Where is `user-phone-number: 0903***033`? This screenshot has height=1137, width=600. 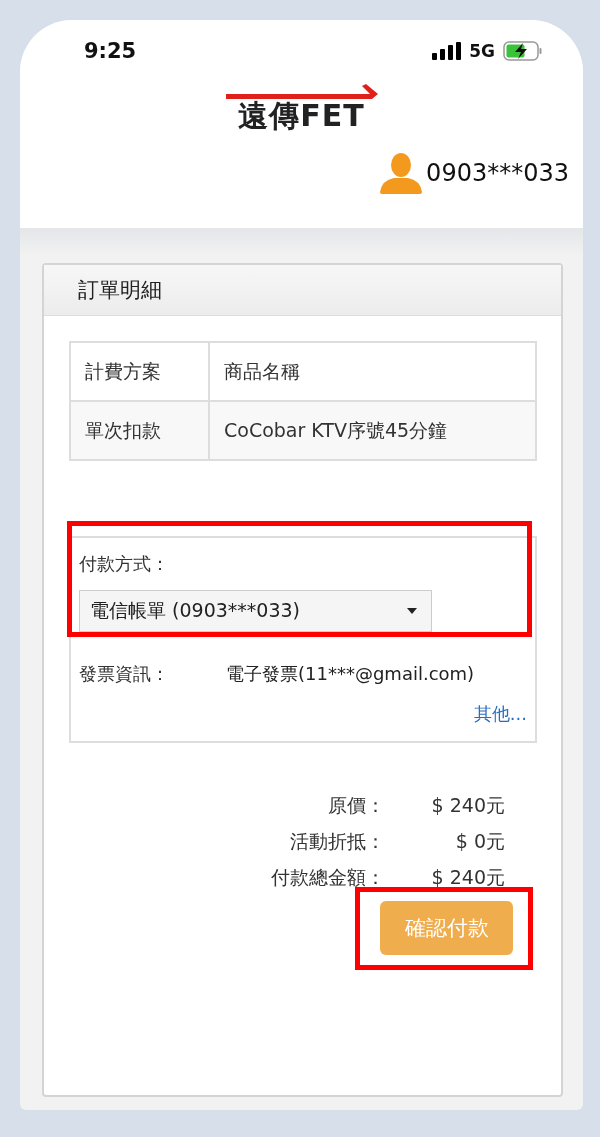
user-phone-number: 0903***033 is located at coordinates (497, 173).